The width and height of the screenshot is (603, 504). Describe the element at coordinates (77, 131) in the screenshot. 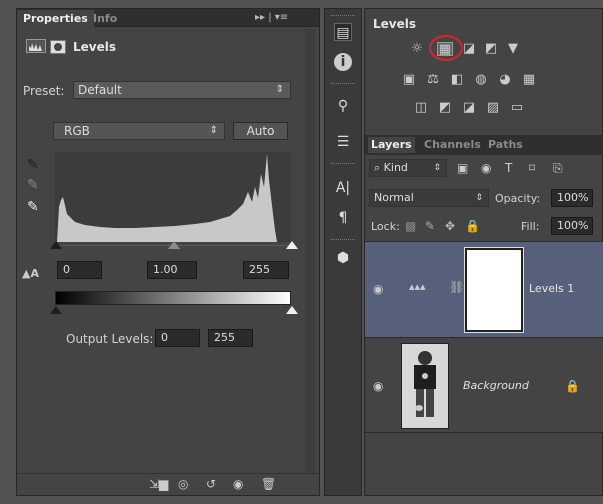

I see `channel-value: RGB` at that location.